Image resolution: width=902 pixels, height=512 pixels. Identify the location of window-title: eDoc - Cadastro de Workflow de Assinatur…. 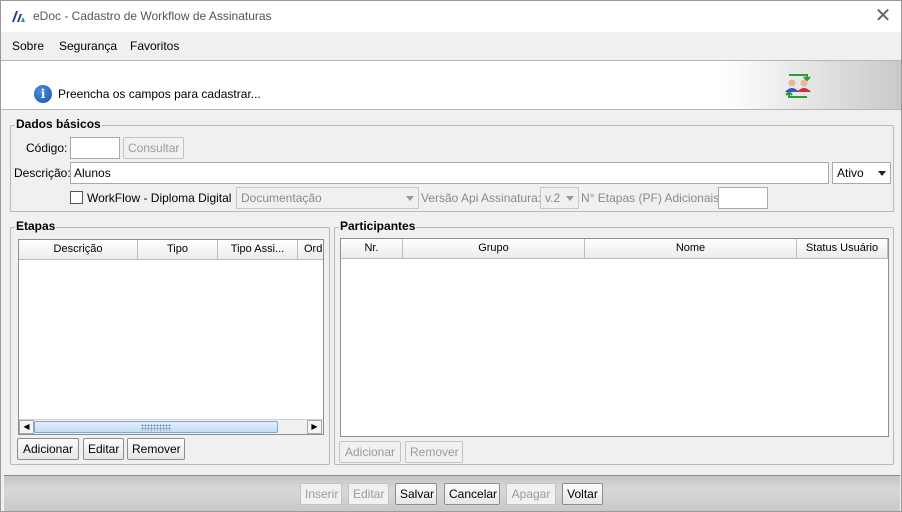
(152, 16).